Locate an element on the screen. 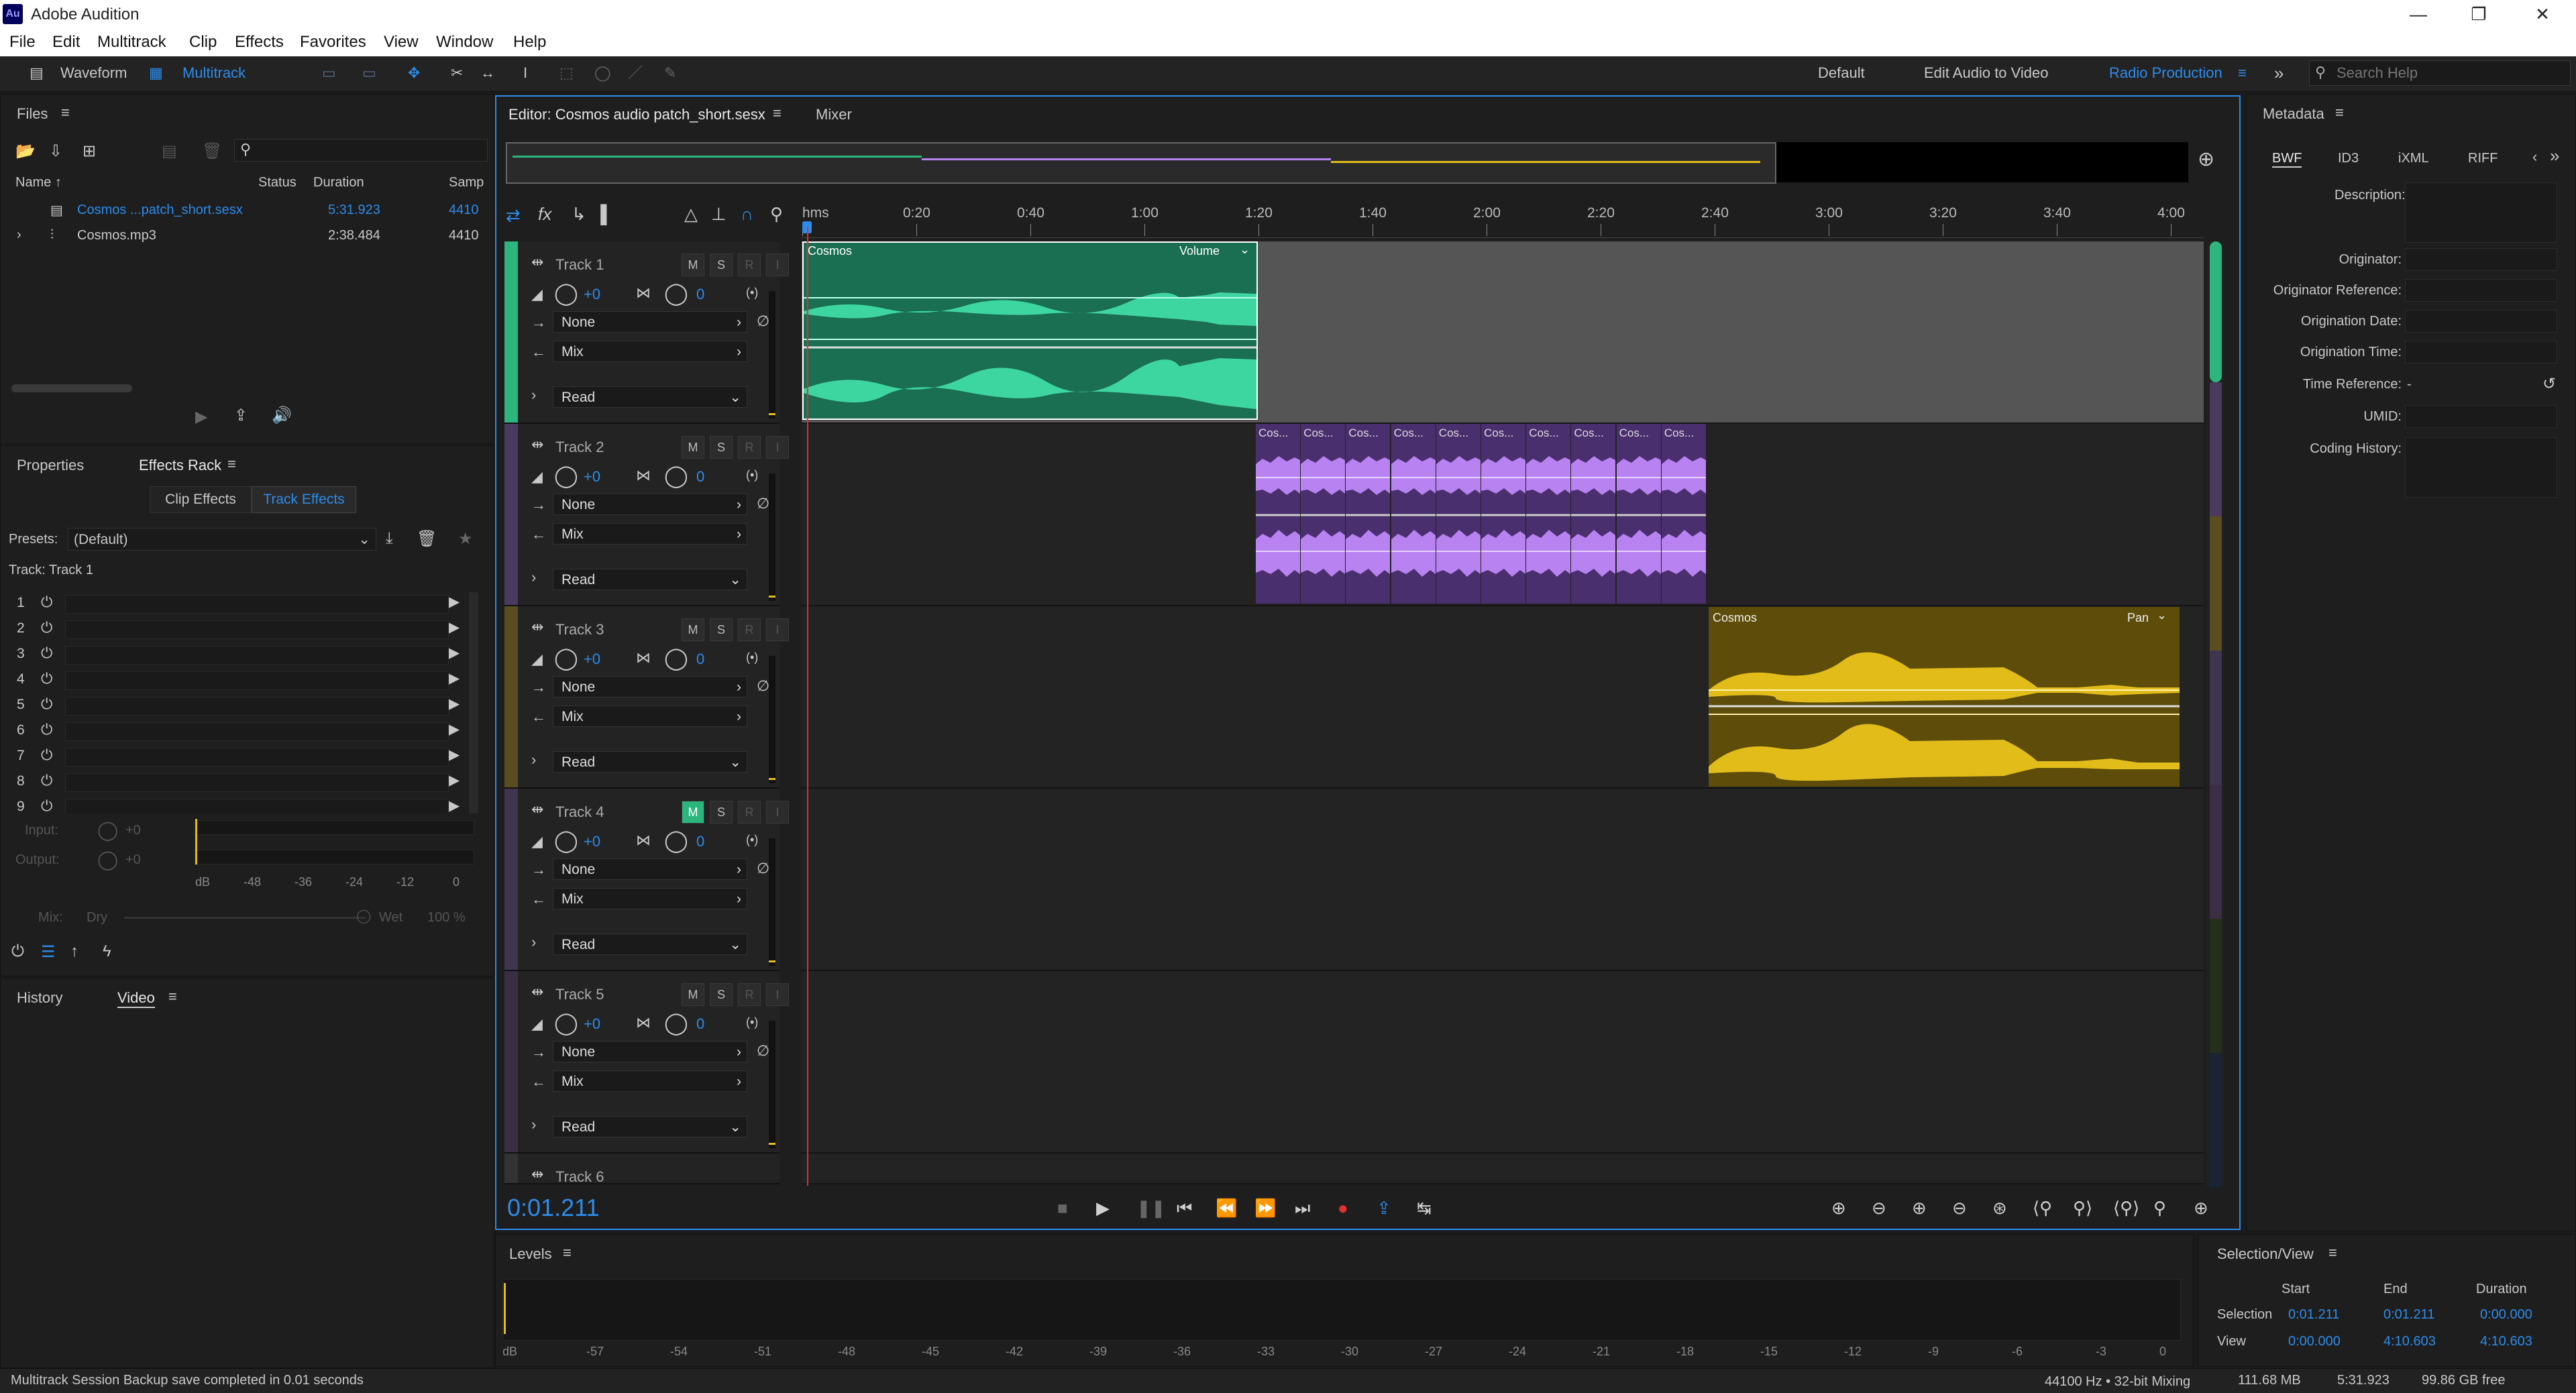  marquee-icon: ⬚ is located at coordinates (566, 73).